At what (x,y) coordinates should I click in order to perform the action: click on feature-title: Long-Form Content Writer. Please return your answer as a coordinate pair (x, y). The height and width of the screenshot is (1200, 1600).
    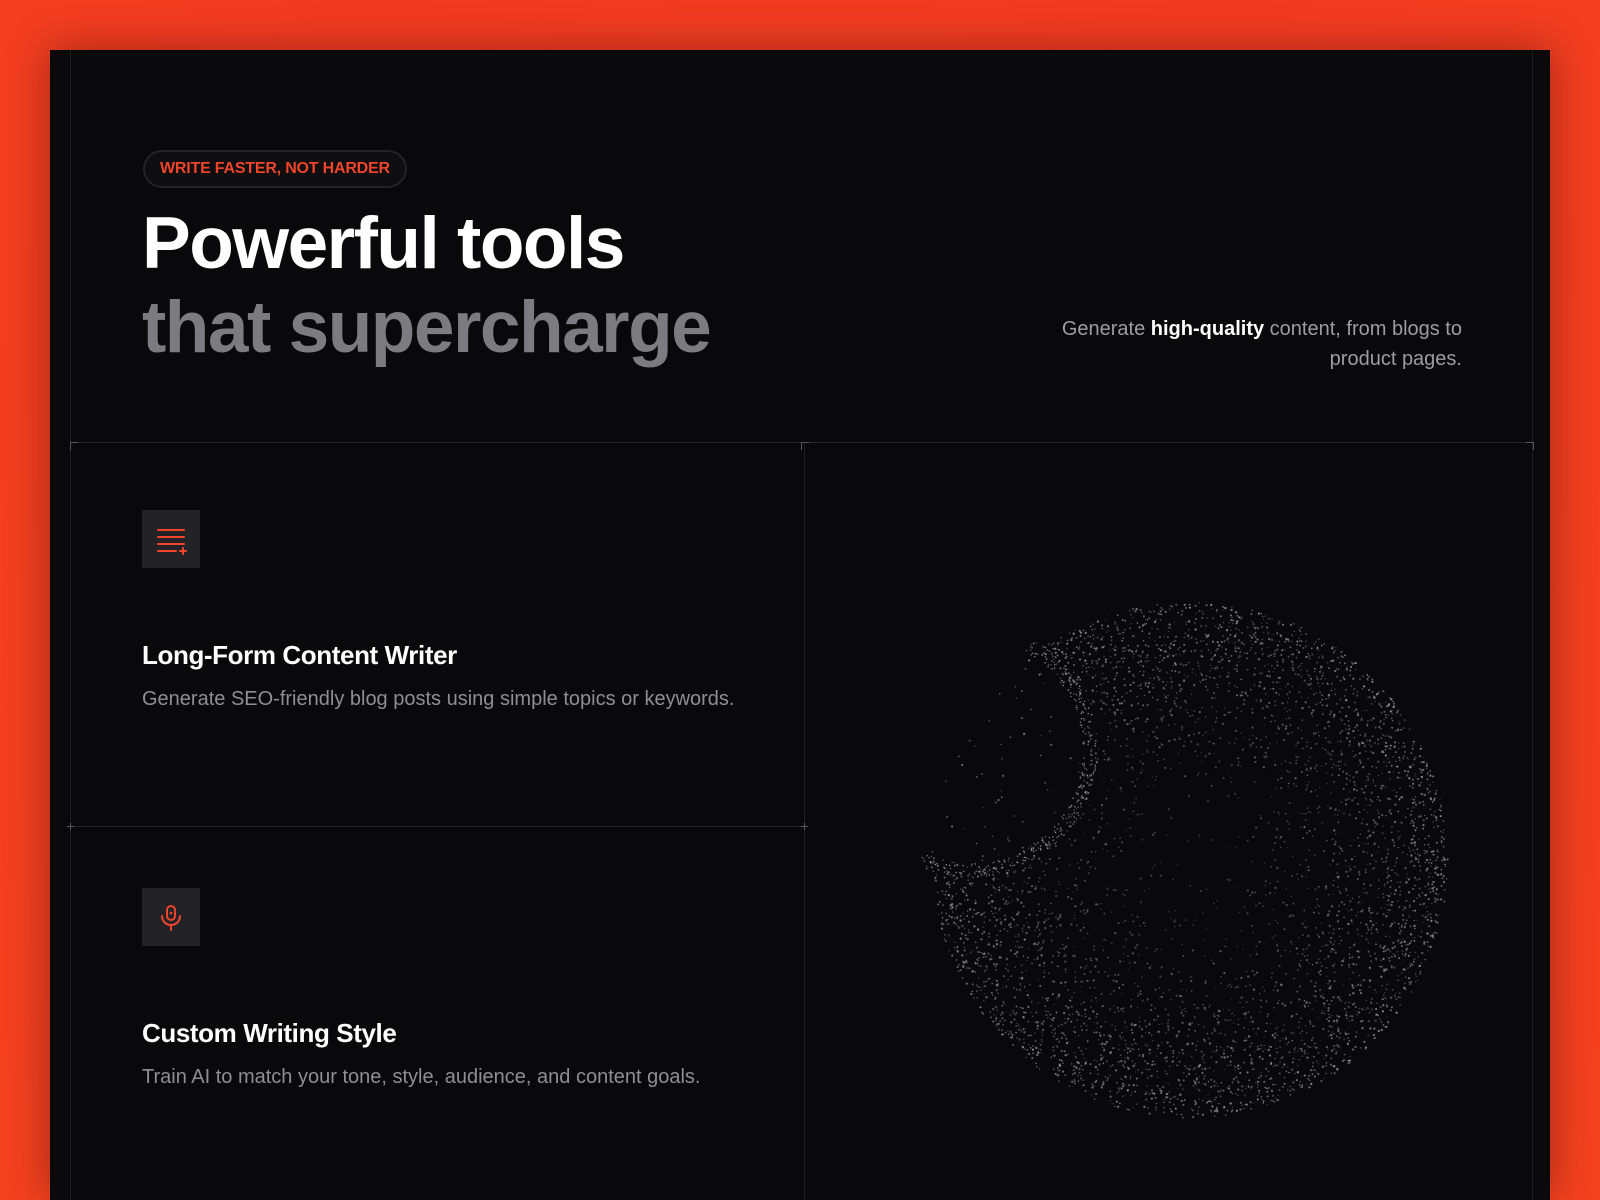
    Looking at the image, I should click on (299, 655).